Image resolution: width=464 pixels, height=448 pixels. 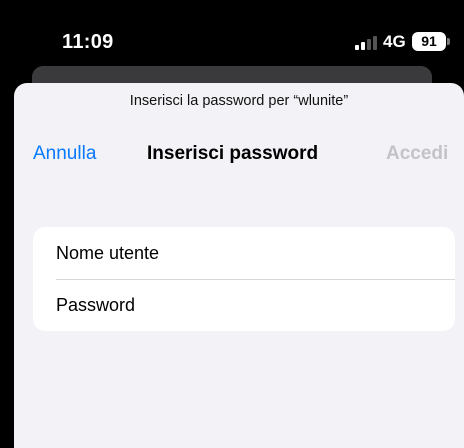 I want to click on signal-strength-icon, so click(x=367, y=43).